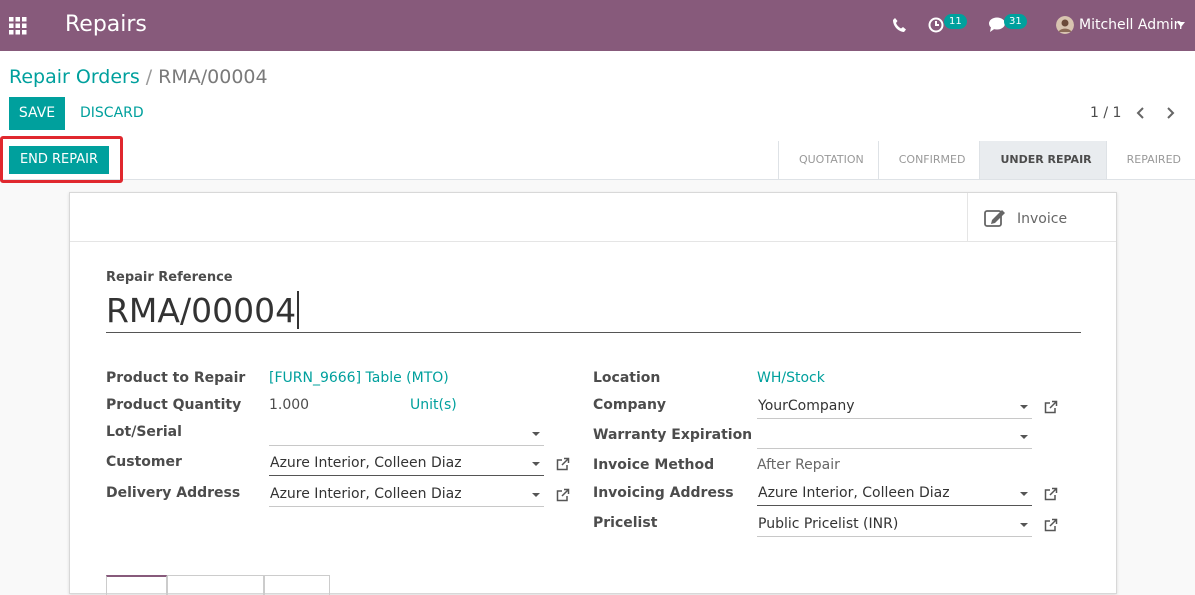 This screenshot has height=595, width=1195. Describe the element at coordinates (1131, 25) in the screenshot. I see `user-menu: Mitchell Admin` at that location.